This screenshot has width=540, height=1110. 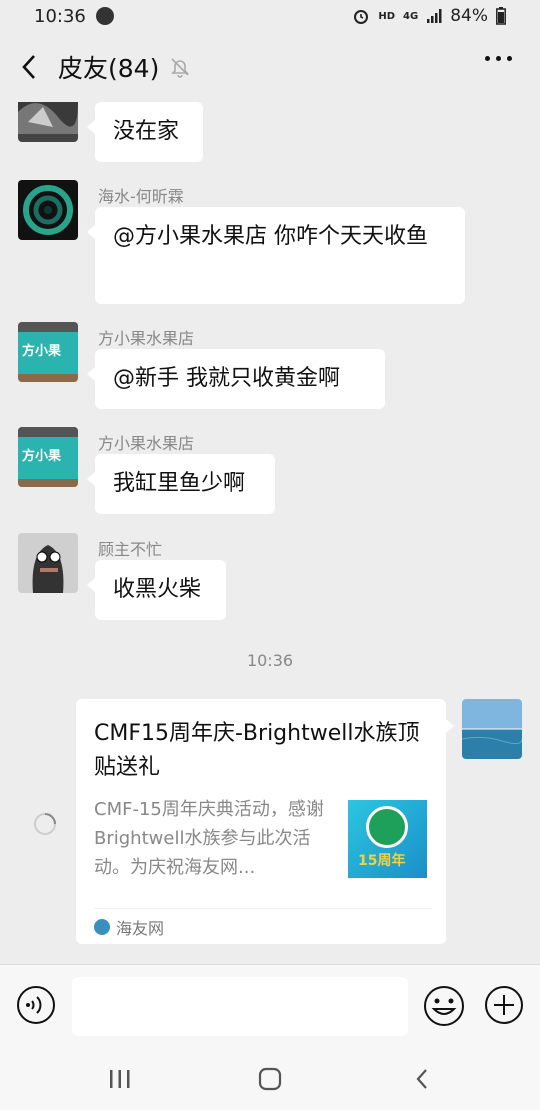 What do you see at coordinates (434, 16) in the screenshot?
I see `signal-icon` at bounding box center [434, 16].